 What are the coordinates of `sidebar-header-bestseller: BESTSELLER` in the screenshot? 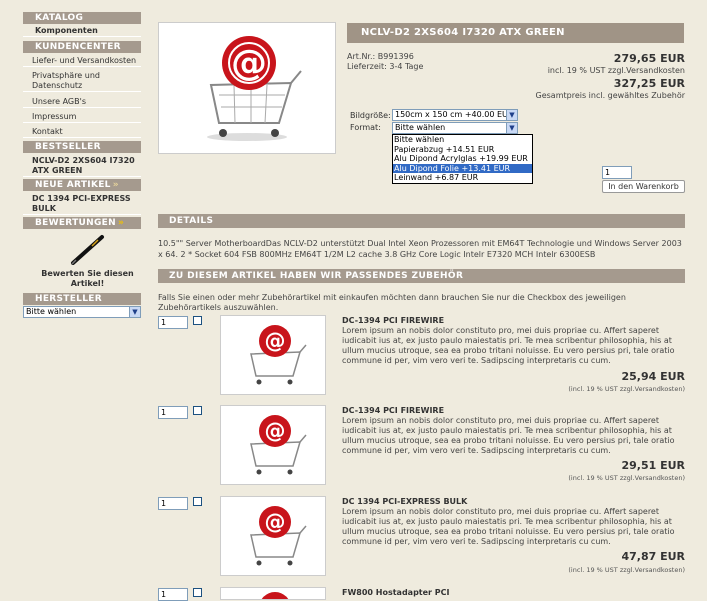 It's located at (82, 147).